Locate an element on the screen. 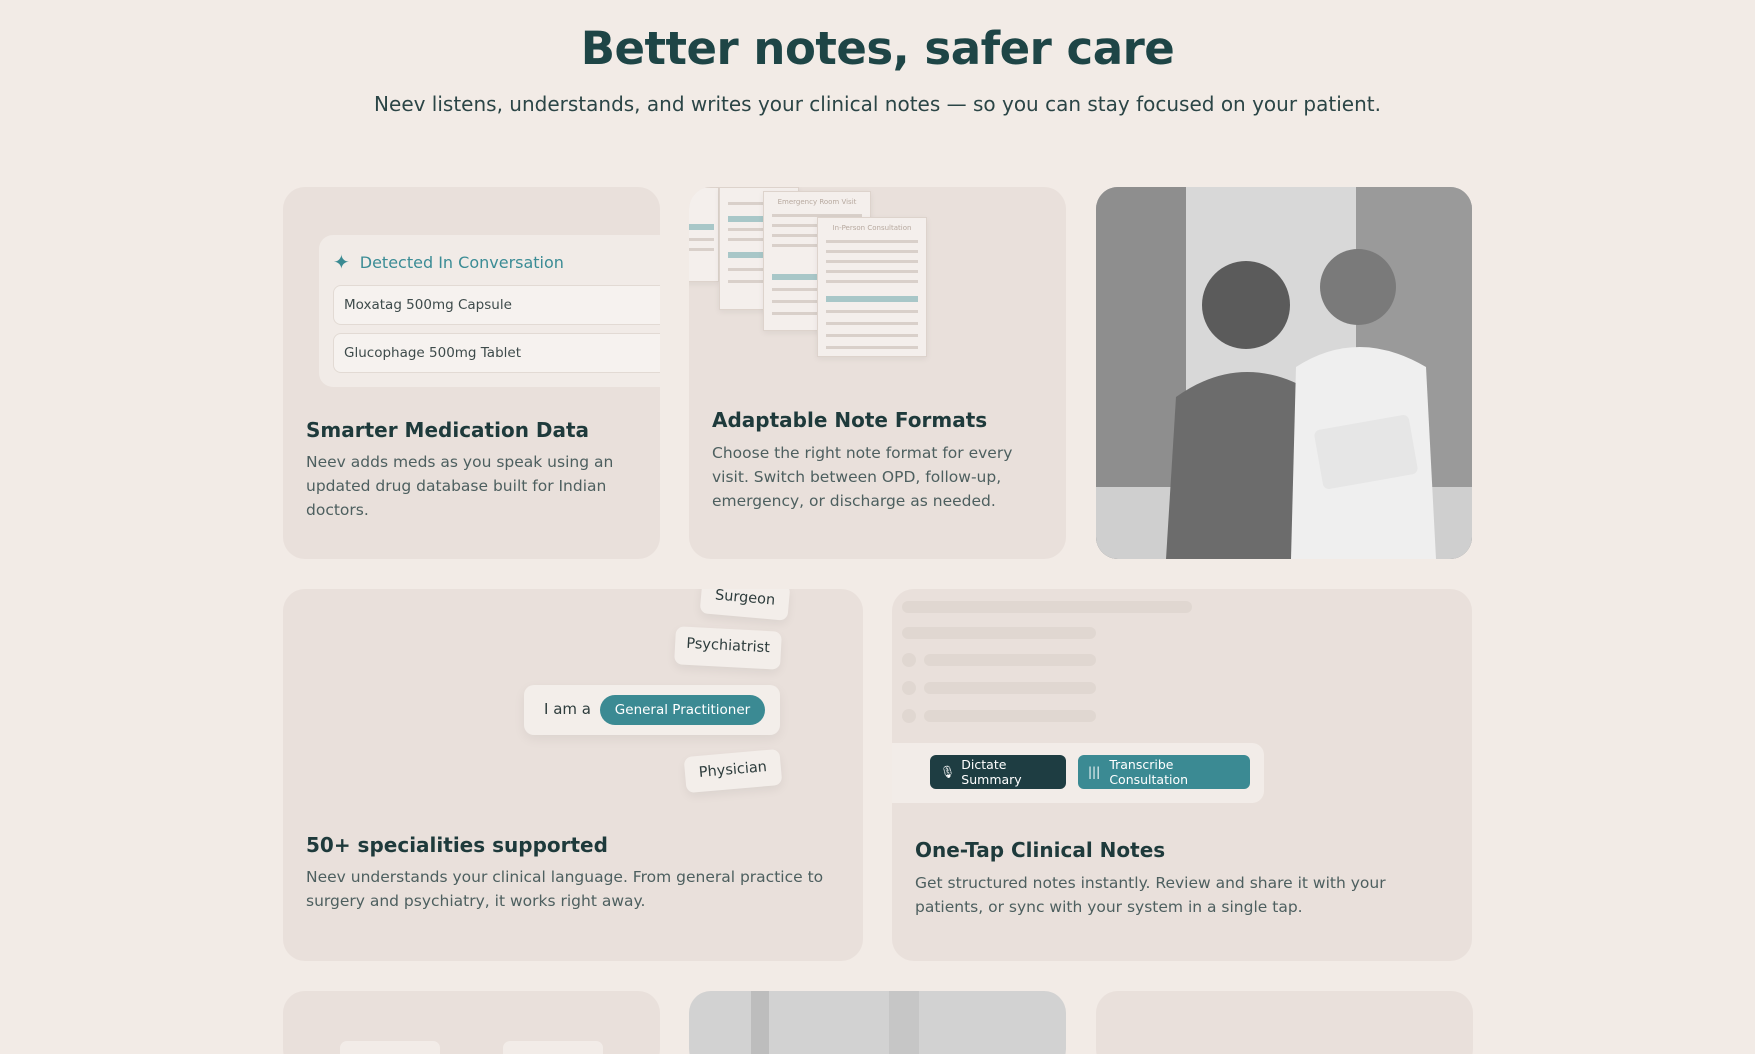 Image resolution: width=1755 pixels, height=1054 pixels. onetap-title: One-Tap Clinical Notes is located at coordinates (1040, 850).